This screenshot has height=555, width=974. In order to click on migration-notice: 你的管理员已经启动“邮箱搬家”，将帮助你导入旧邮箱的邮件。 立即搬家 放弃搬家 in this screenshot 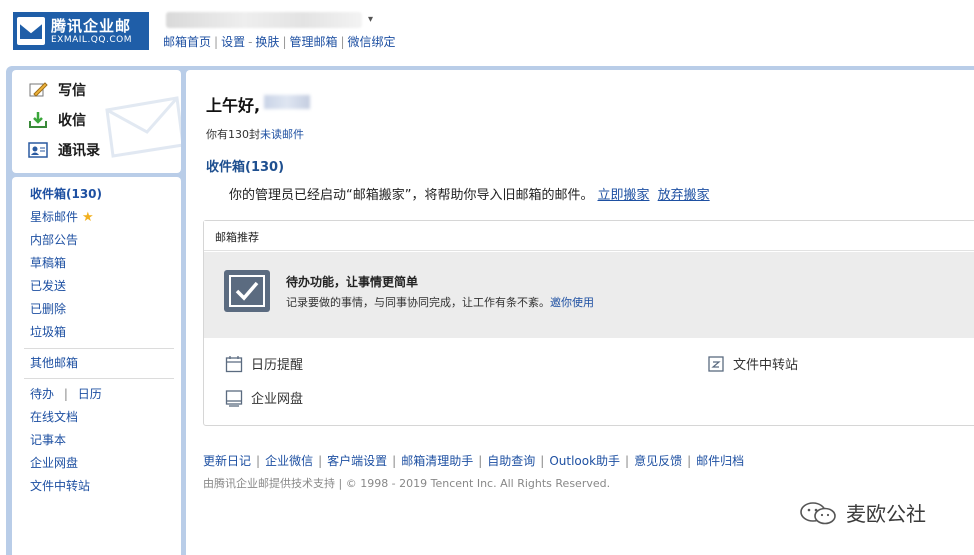, I will do `click(469, 193)`.